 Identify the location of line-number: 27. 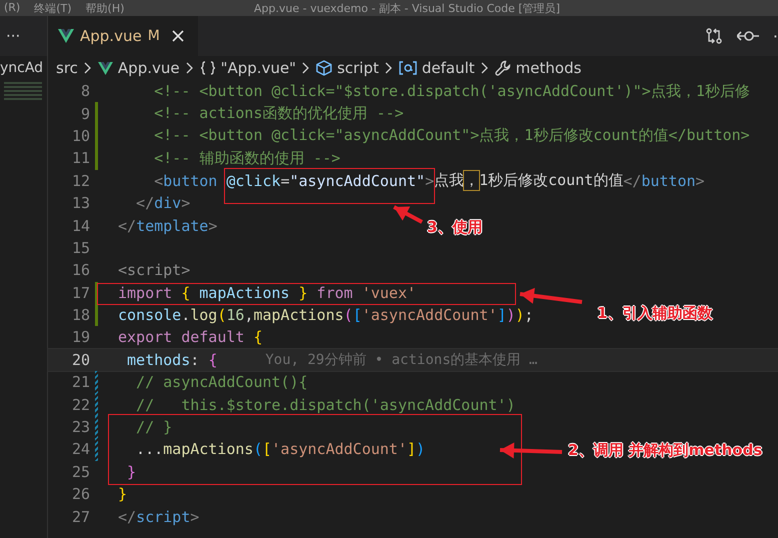
(80, 517).